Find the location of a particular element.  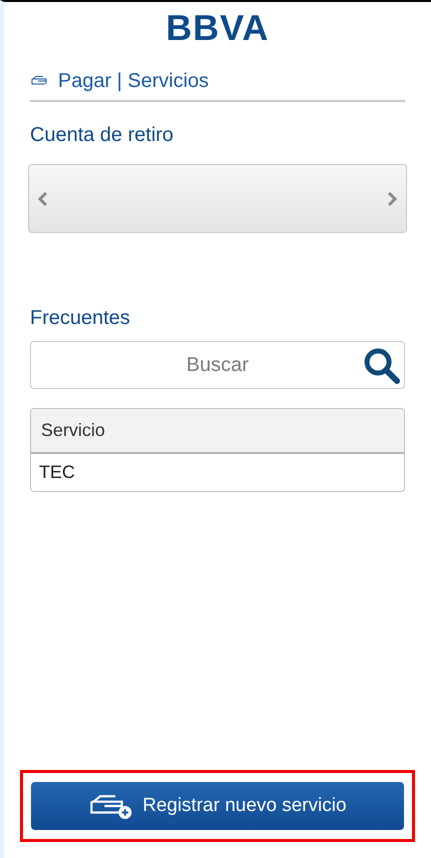

register-service-button: Registrar nuevo servicio is located at coordinates (217, 806).